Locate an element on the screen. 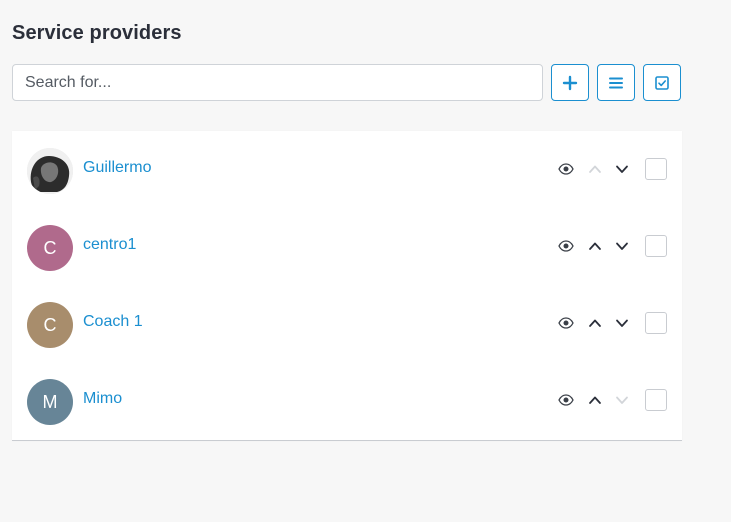 Image resolution: width=731 pixels, height=522 pixels. add-provider-button is located at coordinates (570, 82).